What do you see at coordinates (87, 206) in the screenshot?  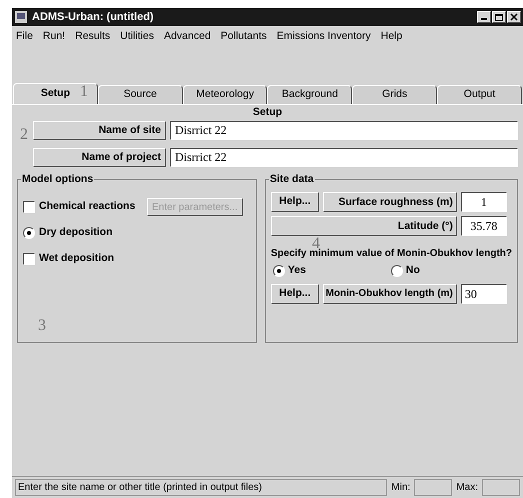 I see `option-label: Chemical reactions` at bounding box center [87, 206].